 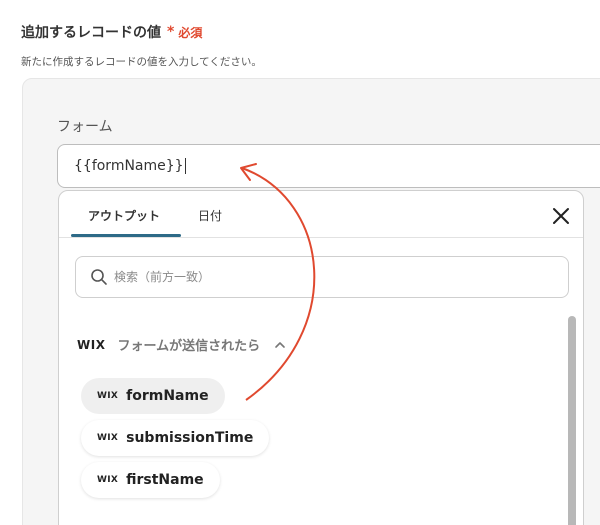 What do you see at coordinates (85, 127) in the screenshot?
I see `form-field-label: フォーム` at bounding box center [85, 127].